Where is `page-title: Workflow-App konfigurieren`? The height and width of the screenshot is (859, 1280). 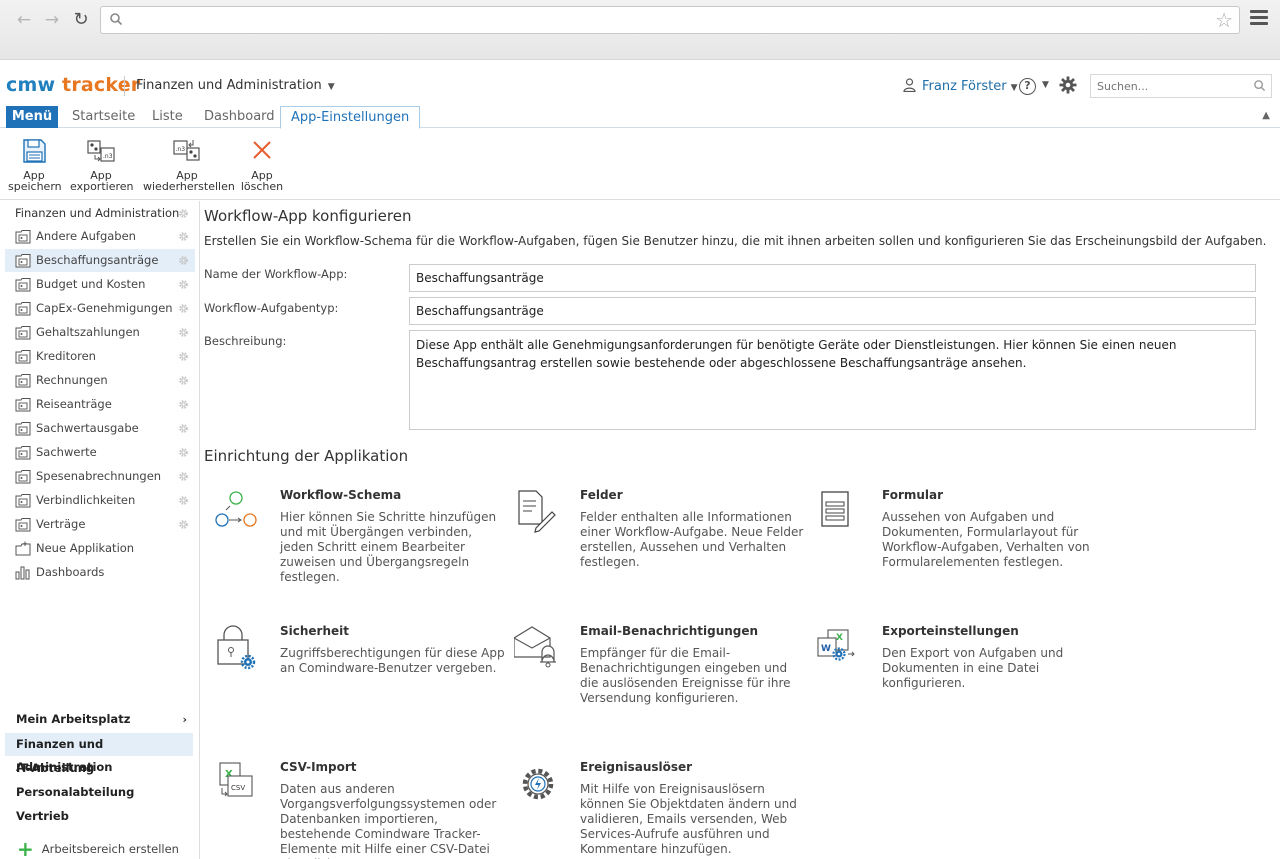 page-title: Workflow-App konfigurieren is located at coordinates (308, 216).